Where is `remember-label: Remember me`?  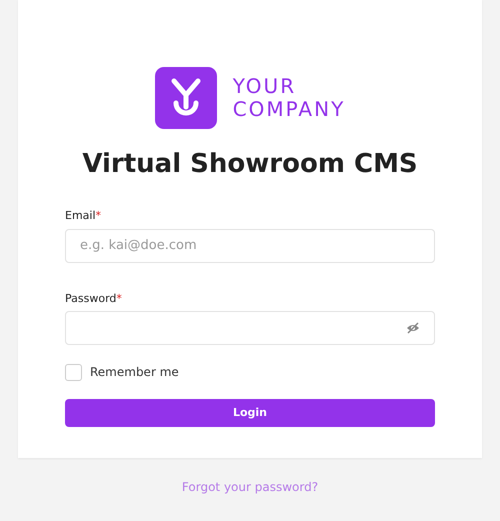
remember-label: Remember me is located at coordinates (134, 373).